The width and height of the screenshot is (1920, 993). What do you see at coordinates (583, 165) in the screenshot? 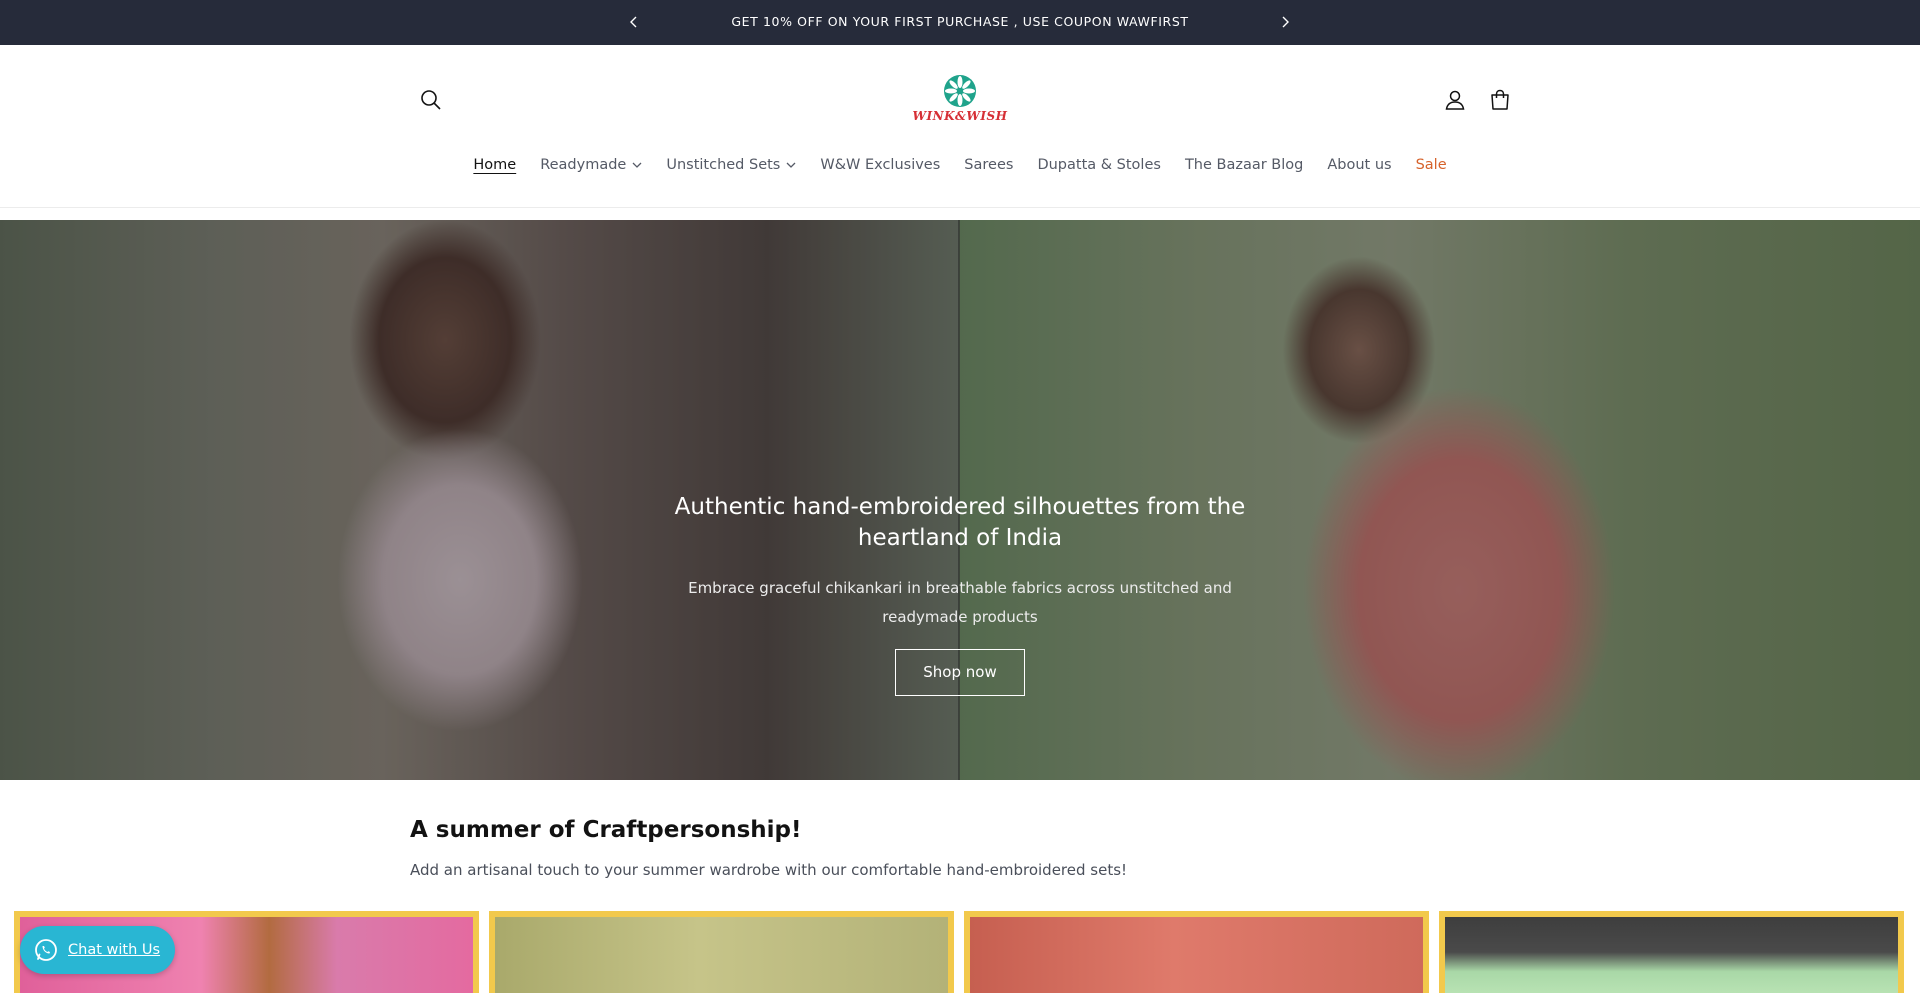
I see `nav-readymade-label: Readymade` at bounding box center [583, 165].